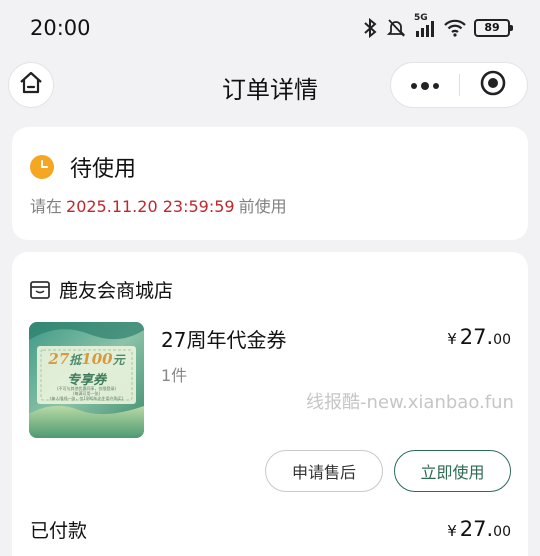 The width and height of the screenshot is (540, 556). Describe the element at coordinates (502, 532) in the screenshot. I see `paid-price-decimal: 00` at that location.